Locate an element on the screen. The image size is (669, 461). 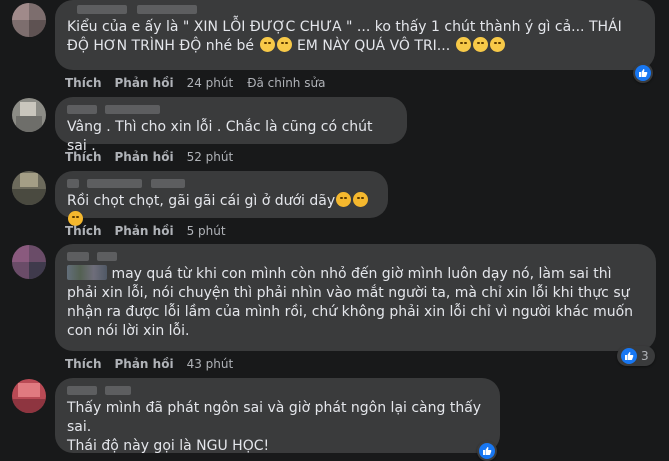
comment-bubble: Rồi chọt chọt, gãi gãi cái gì ở dưới dãy is located at coordinates (221, 198).